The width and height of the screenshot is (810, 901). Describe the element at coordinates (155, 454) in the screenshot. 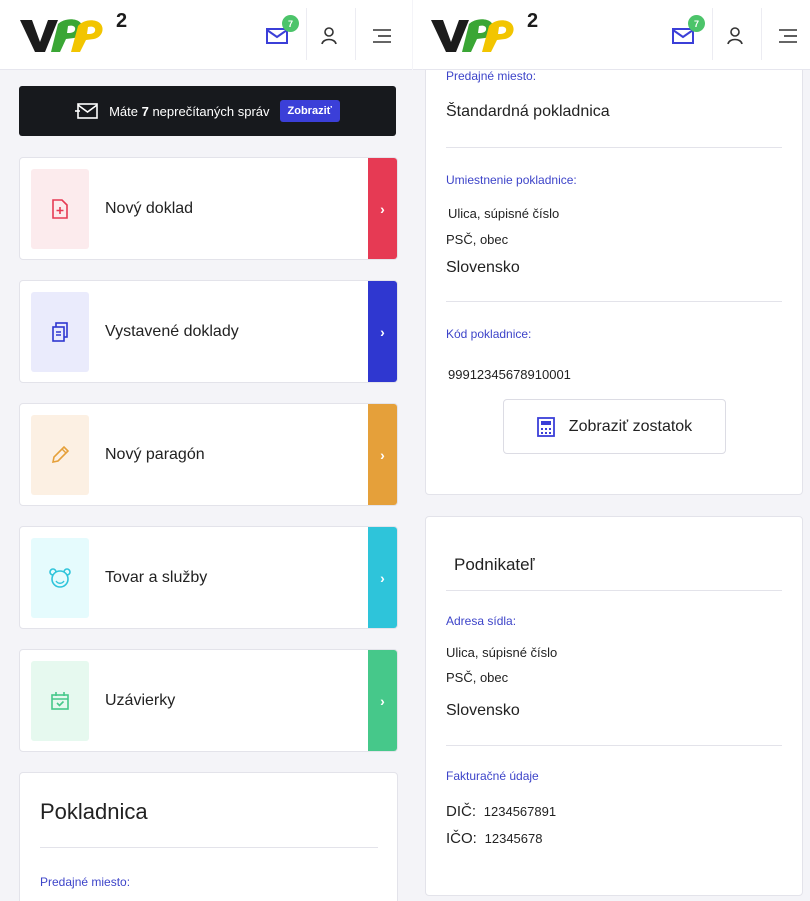

I see `tile-label: Nový paragón` at that location.